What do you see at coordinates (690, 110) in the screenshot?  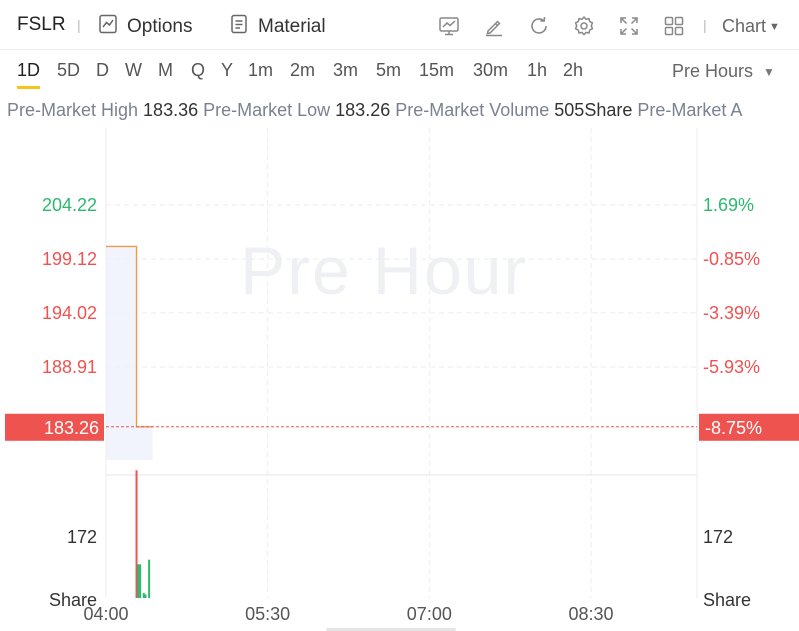 I see `pre-market-truncated-label: Pre-Market A` at bounding box center [690, 110].